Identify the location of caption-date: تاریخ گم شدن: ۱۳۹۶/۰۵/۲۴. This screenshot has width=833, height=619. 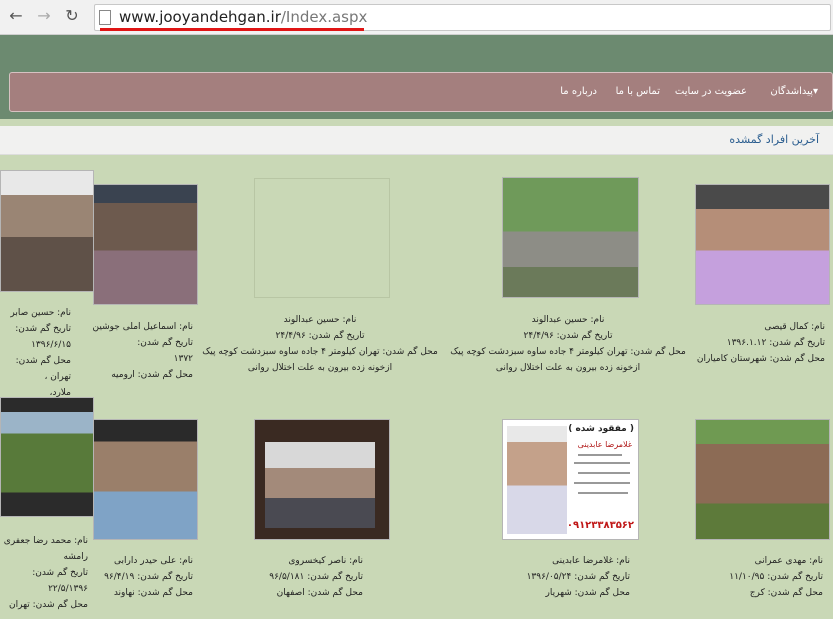
(578, 577).